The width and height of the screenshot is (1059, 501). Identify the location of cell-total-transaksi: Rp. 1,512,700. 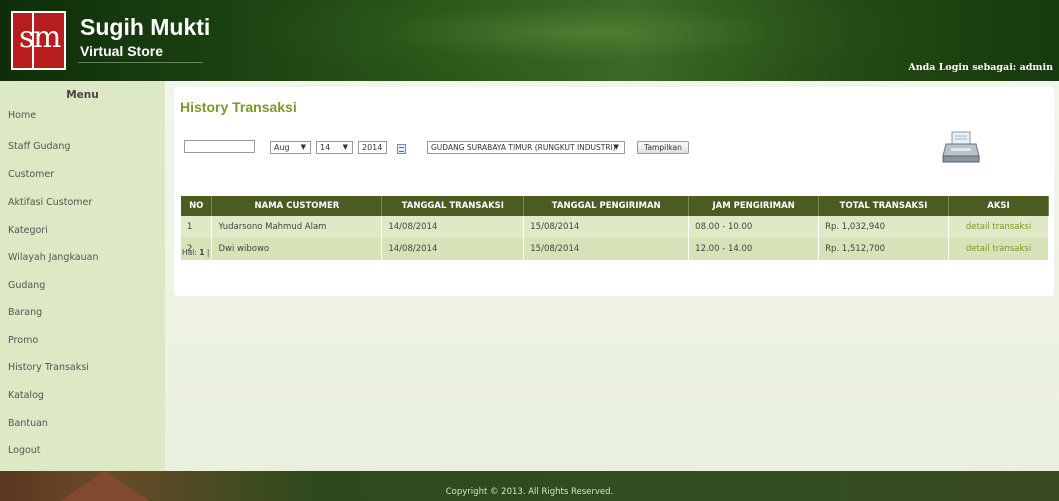
(883, 249).